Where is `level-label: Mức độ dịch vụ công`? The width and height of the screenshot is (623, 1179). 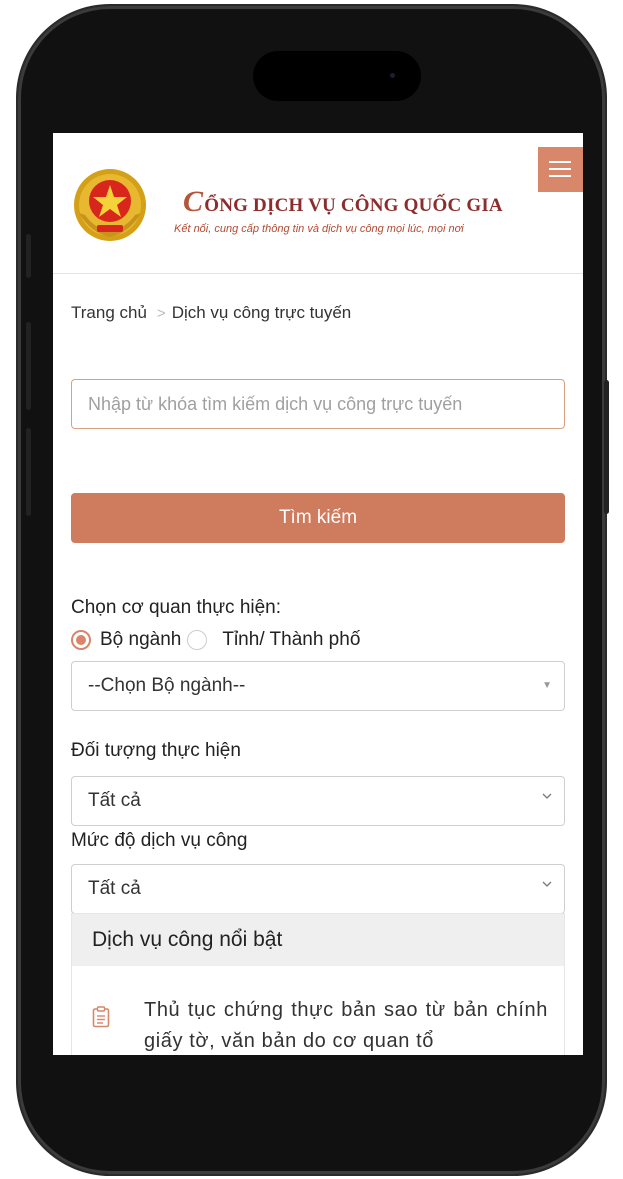 level-label: Mức độ dịch vụ công is located at coordinates (159, 840).